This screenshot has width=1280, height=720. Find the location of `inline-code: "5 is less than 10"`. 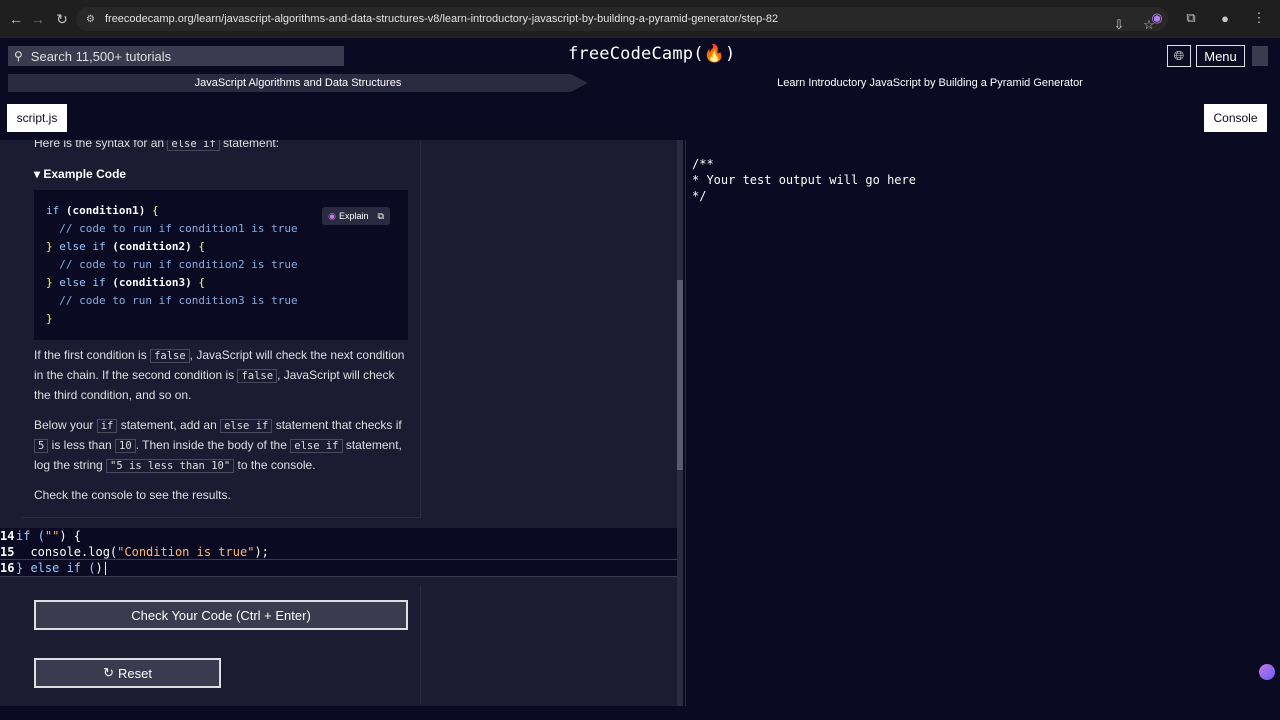

inline-code: "5 is less than 10" is located at coordinates (170, 466).